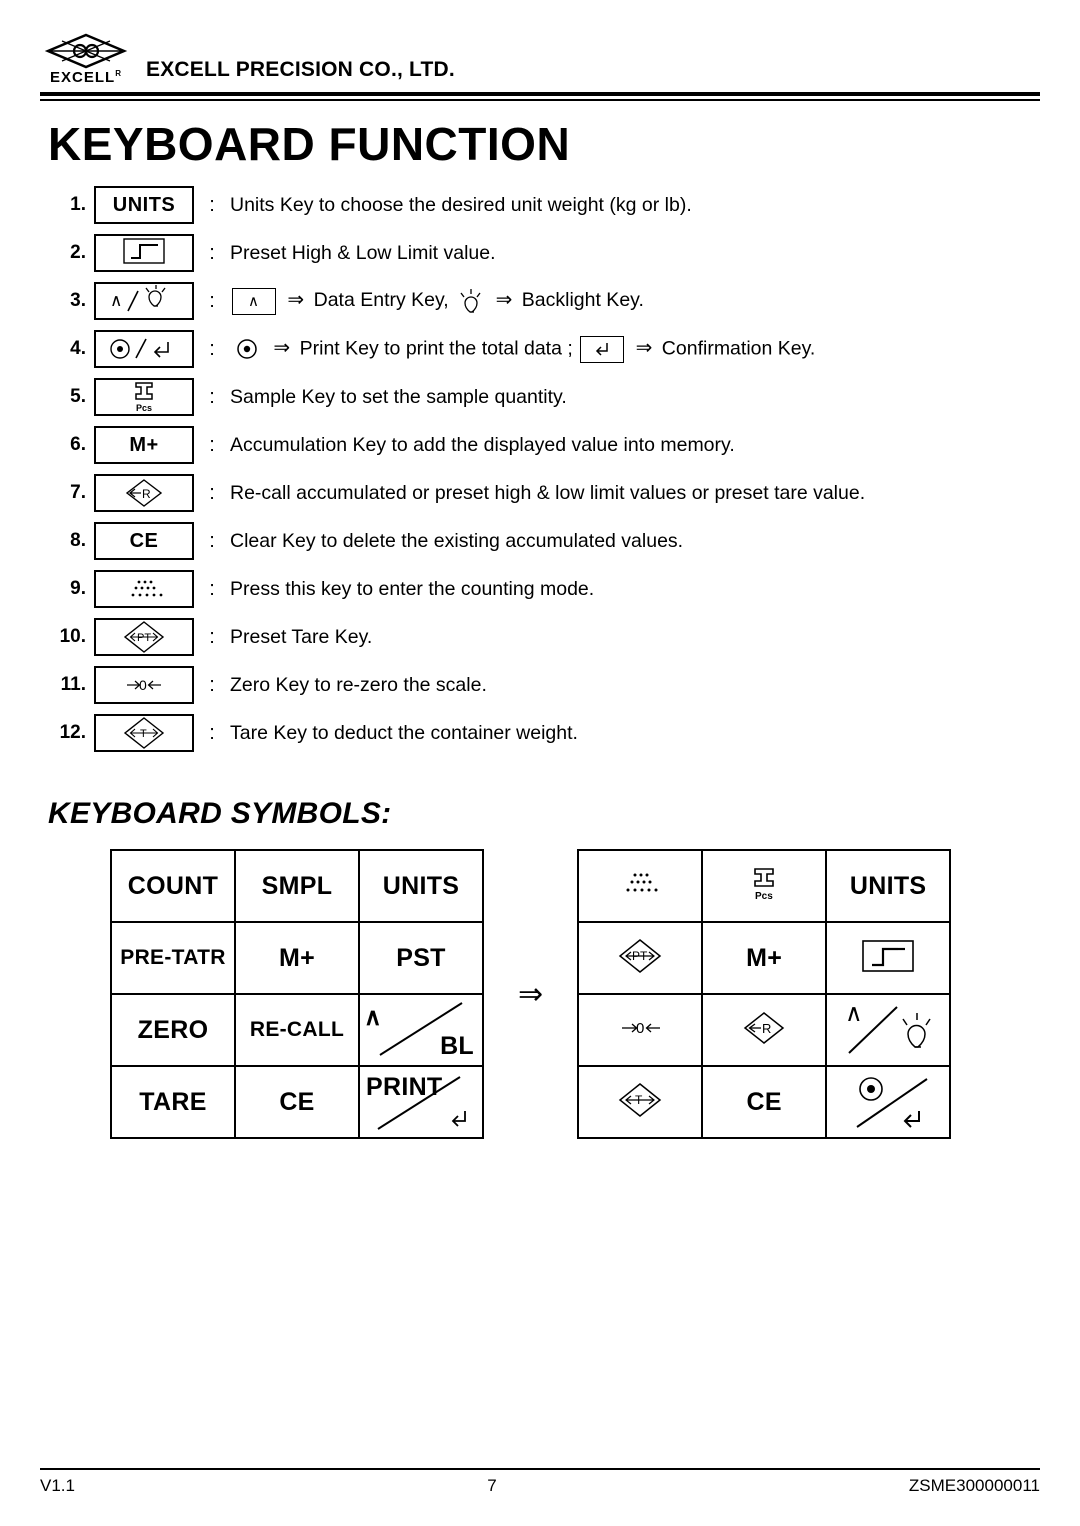 The width and height of the screenshot is (1080, 1526). Describe the element at coordinates (421, 885) in the screenshot. I see `cell-label: UNITS` at that location.